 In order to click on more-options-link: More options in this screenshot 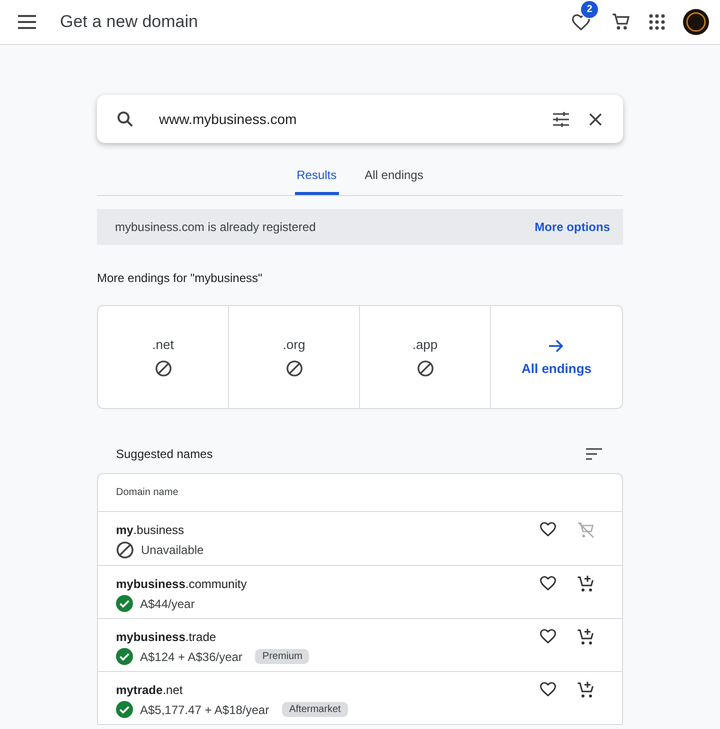, I will do `click(572, 227)`.